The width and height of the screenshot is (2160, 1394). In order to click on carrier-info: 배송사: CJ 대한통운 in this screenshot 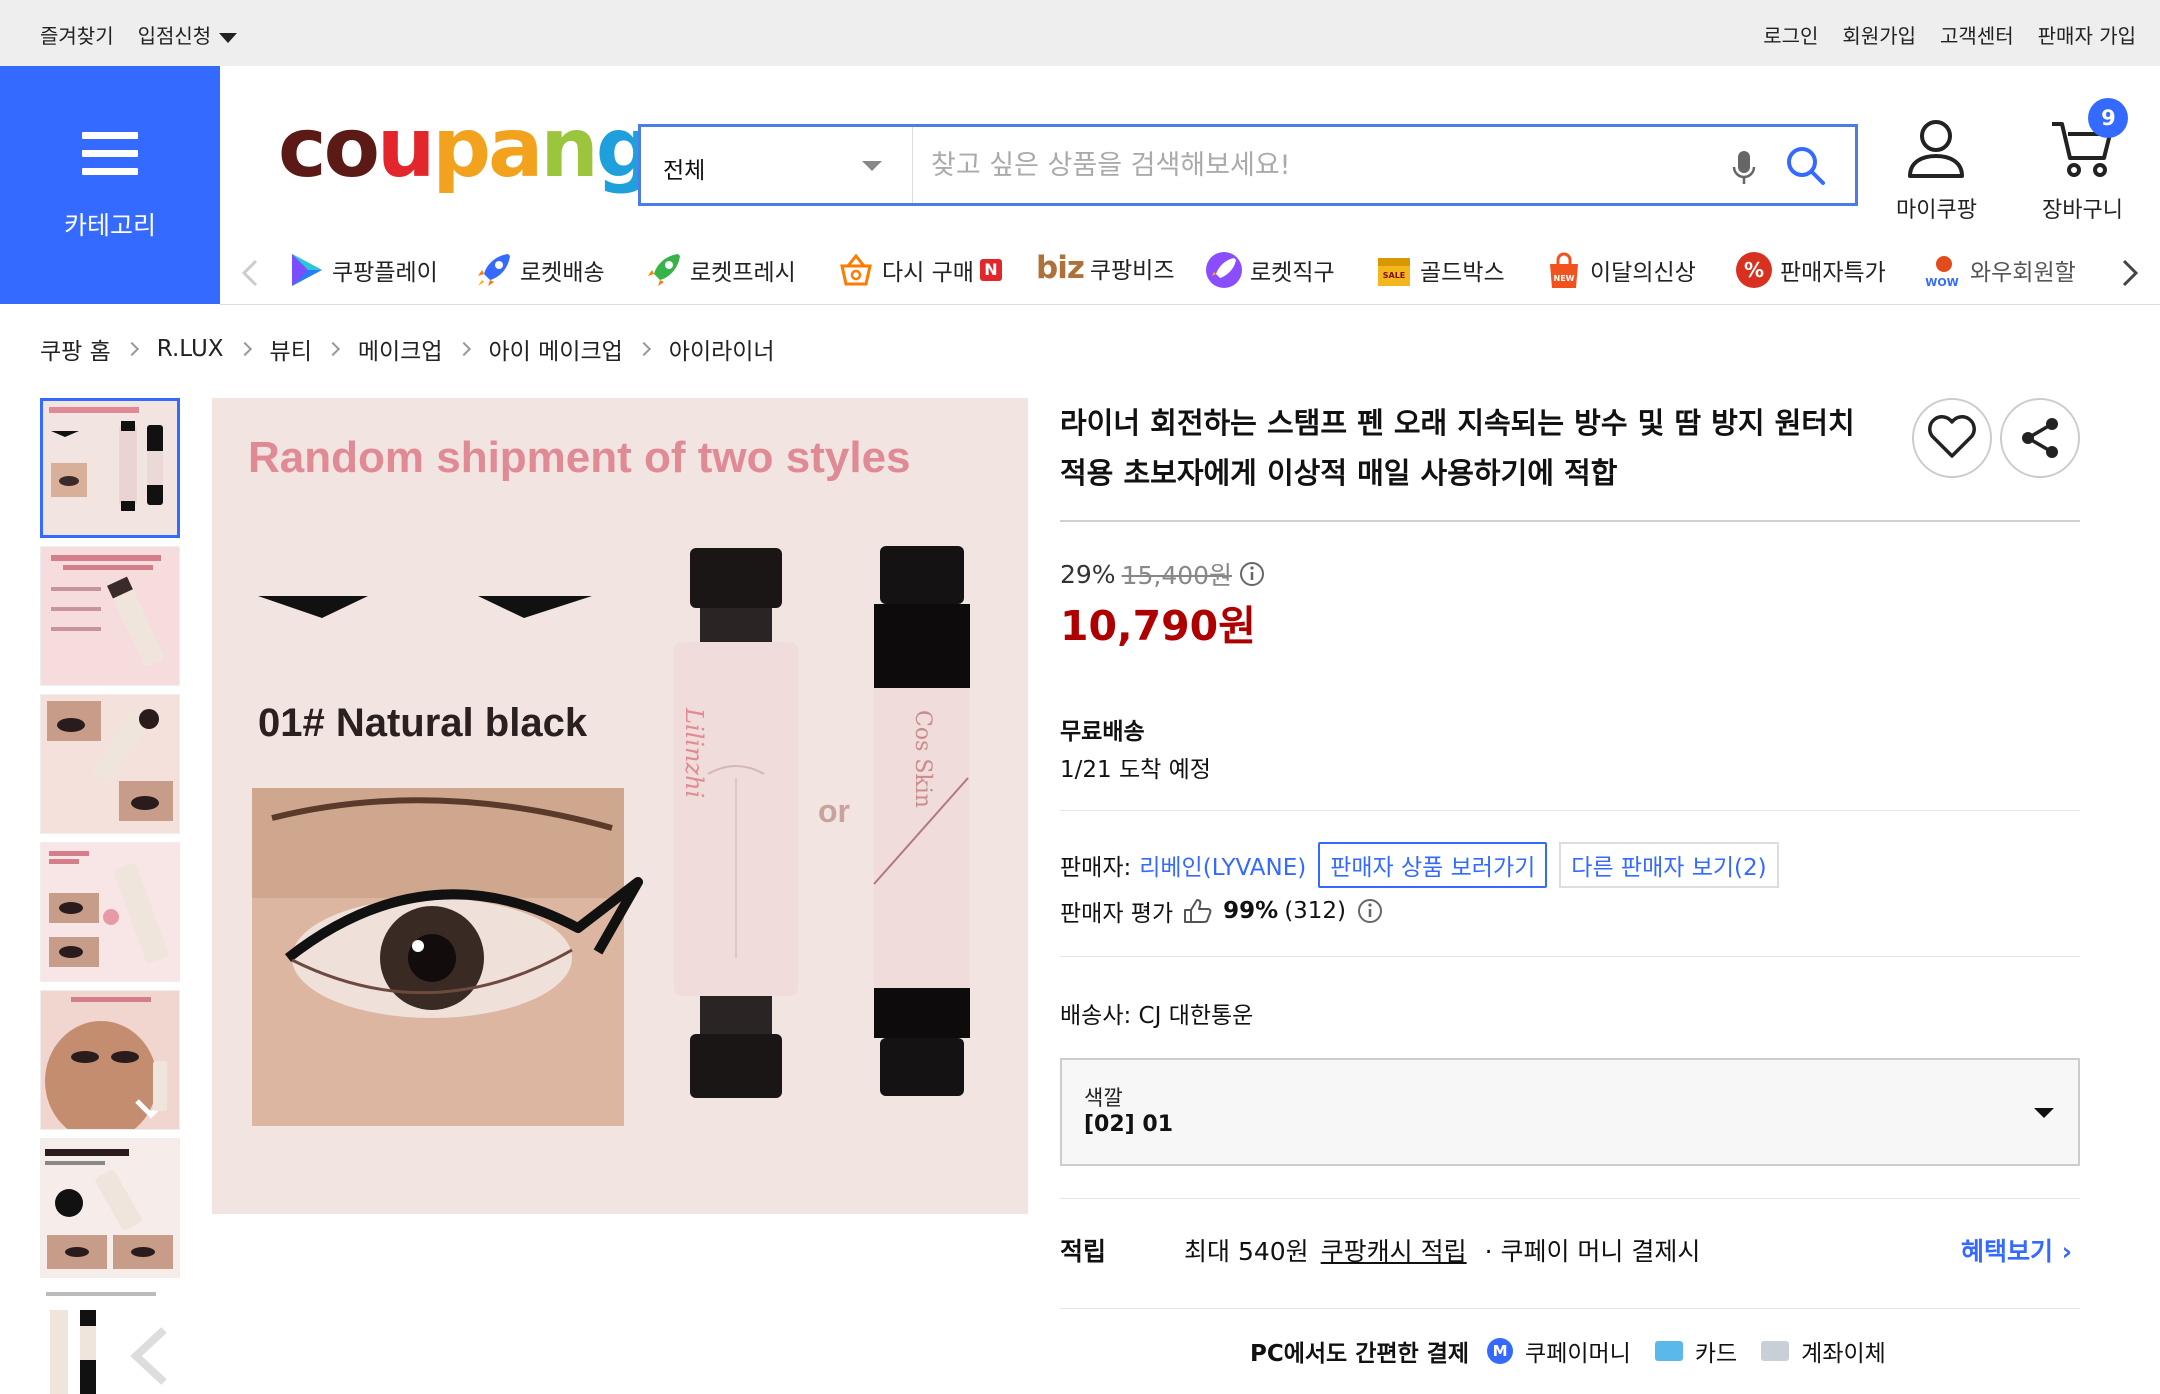, I will do `click(1157, 1016)`.